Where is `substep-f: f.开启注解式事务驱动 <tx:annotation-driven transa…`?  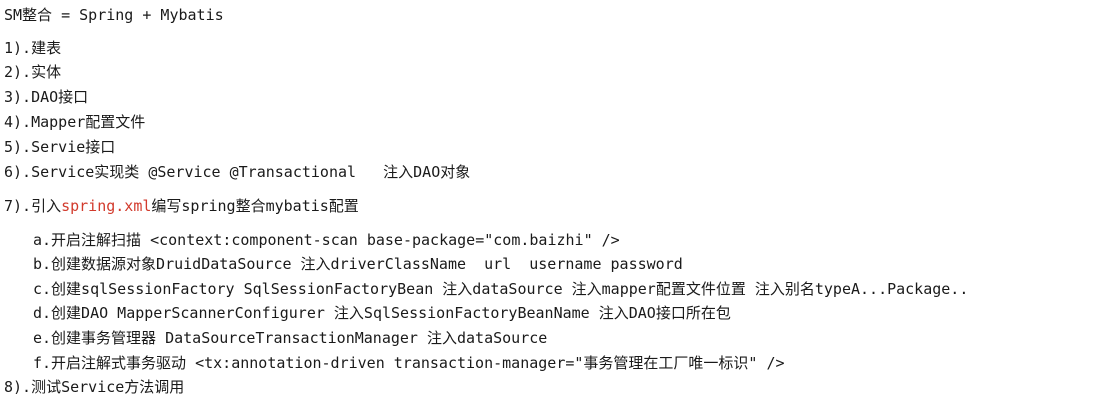 substep-f: f.开启注解式事务驱动 <tx:annotation-driven transa… is located at coordinates (409, 363).